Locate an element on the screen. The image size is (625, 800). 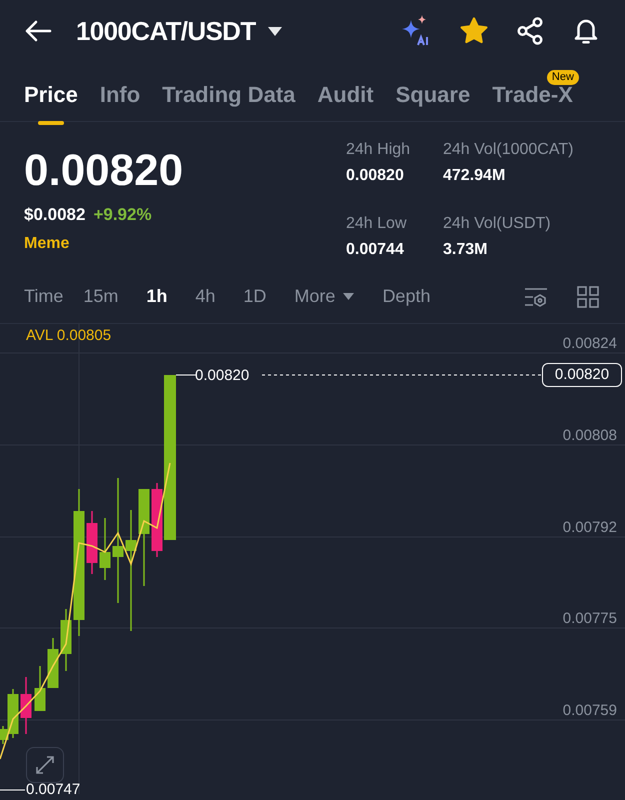
interval-tab: Depth is located at coordinates (406, 296).